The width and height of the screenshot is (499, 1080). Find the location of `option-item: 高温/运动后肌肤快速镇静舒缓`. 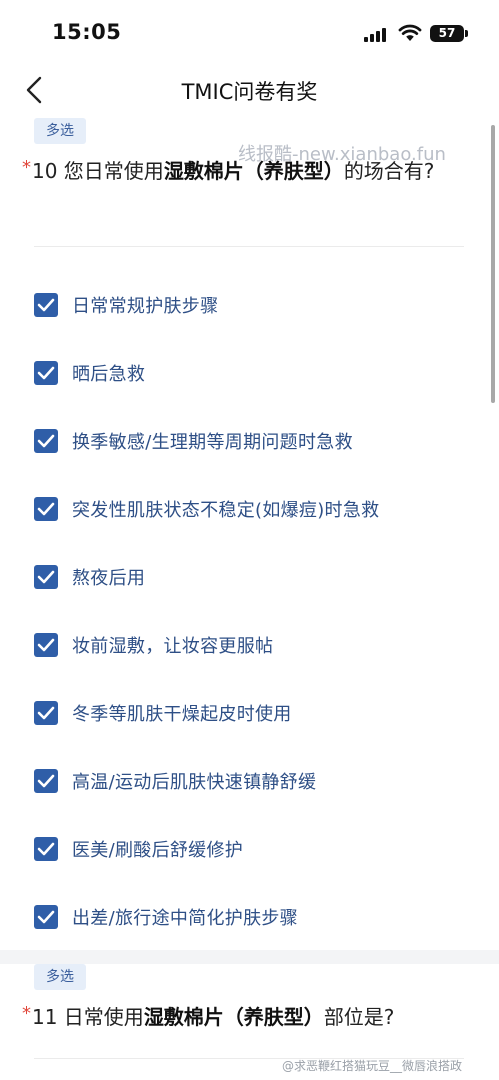

option-item: 高温/运动后肌肤快速镇静舒缓 is located at coordinates (249, 782).